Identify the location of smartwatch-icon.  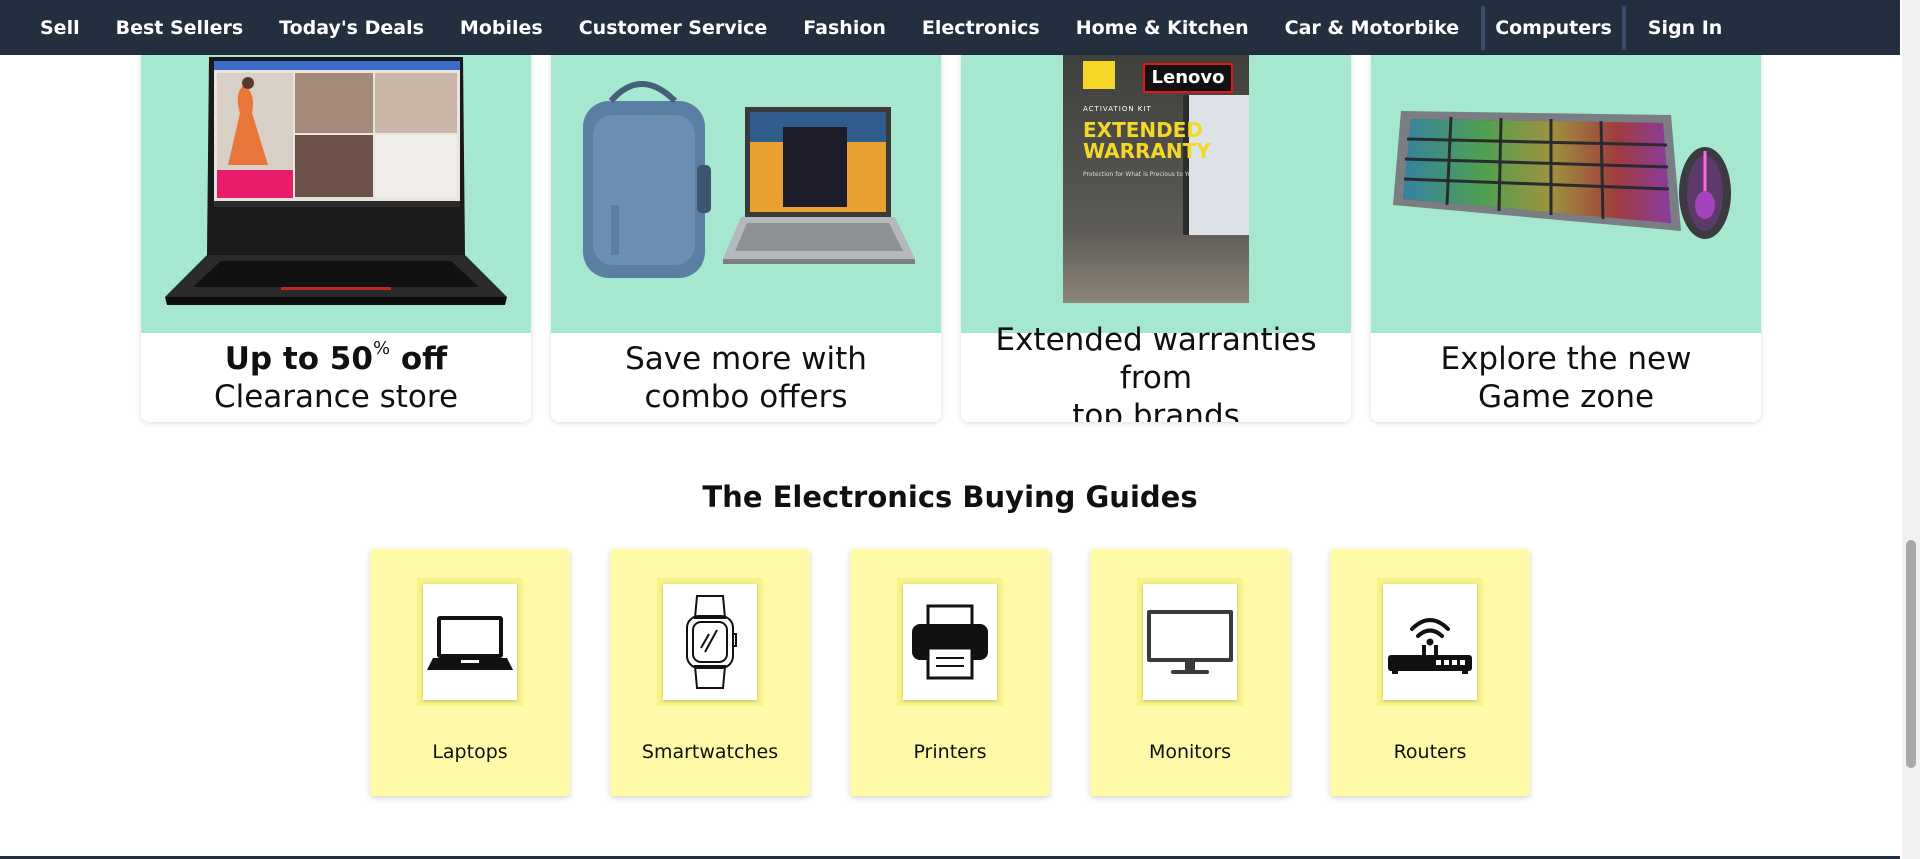
(711, 642).